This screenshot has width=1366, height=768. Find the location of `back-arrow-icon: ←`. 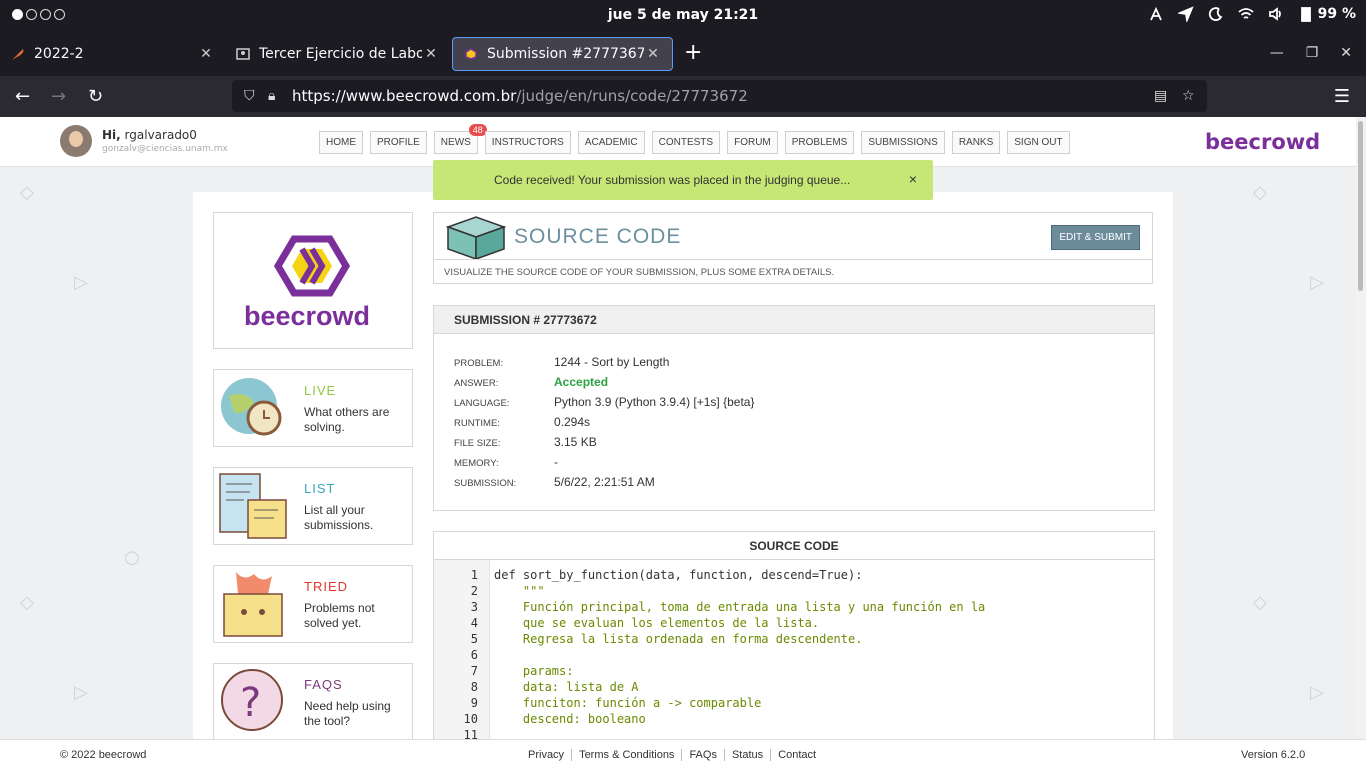

back-arrow-icon: ← is located at coordinates (22, 96).